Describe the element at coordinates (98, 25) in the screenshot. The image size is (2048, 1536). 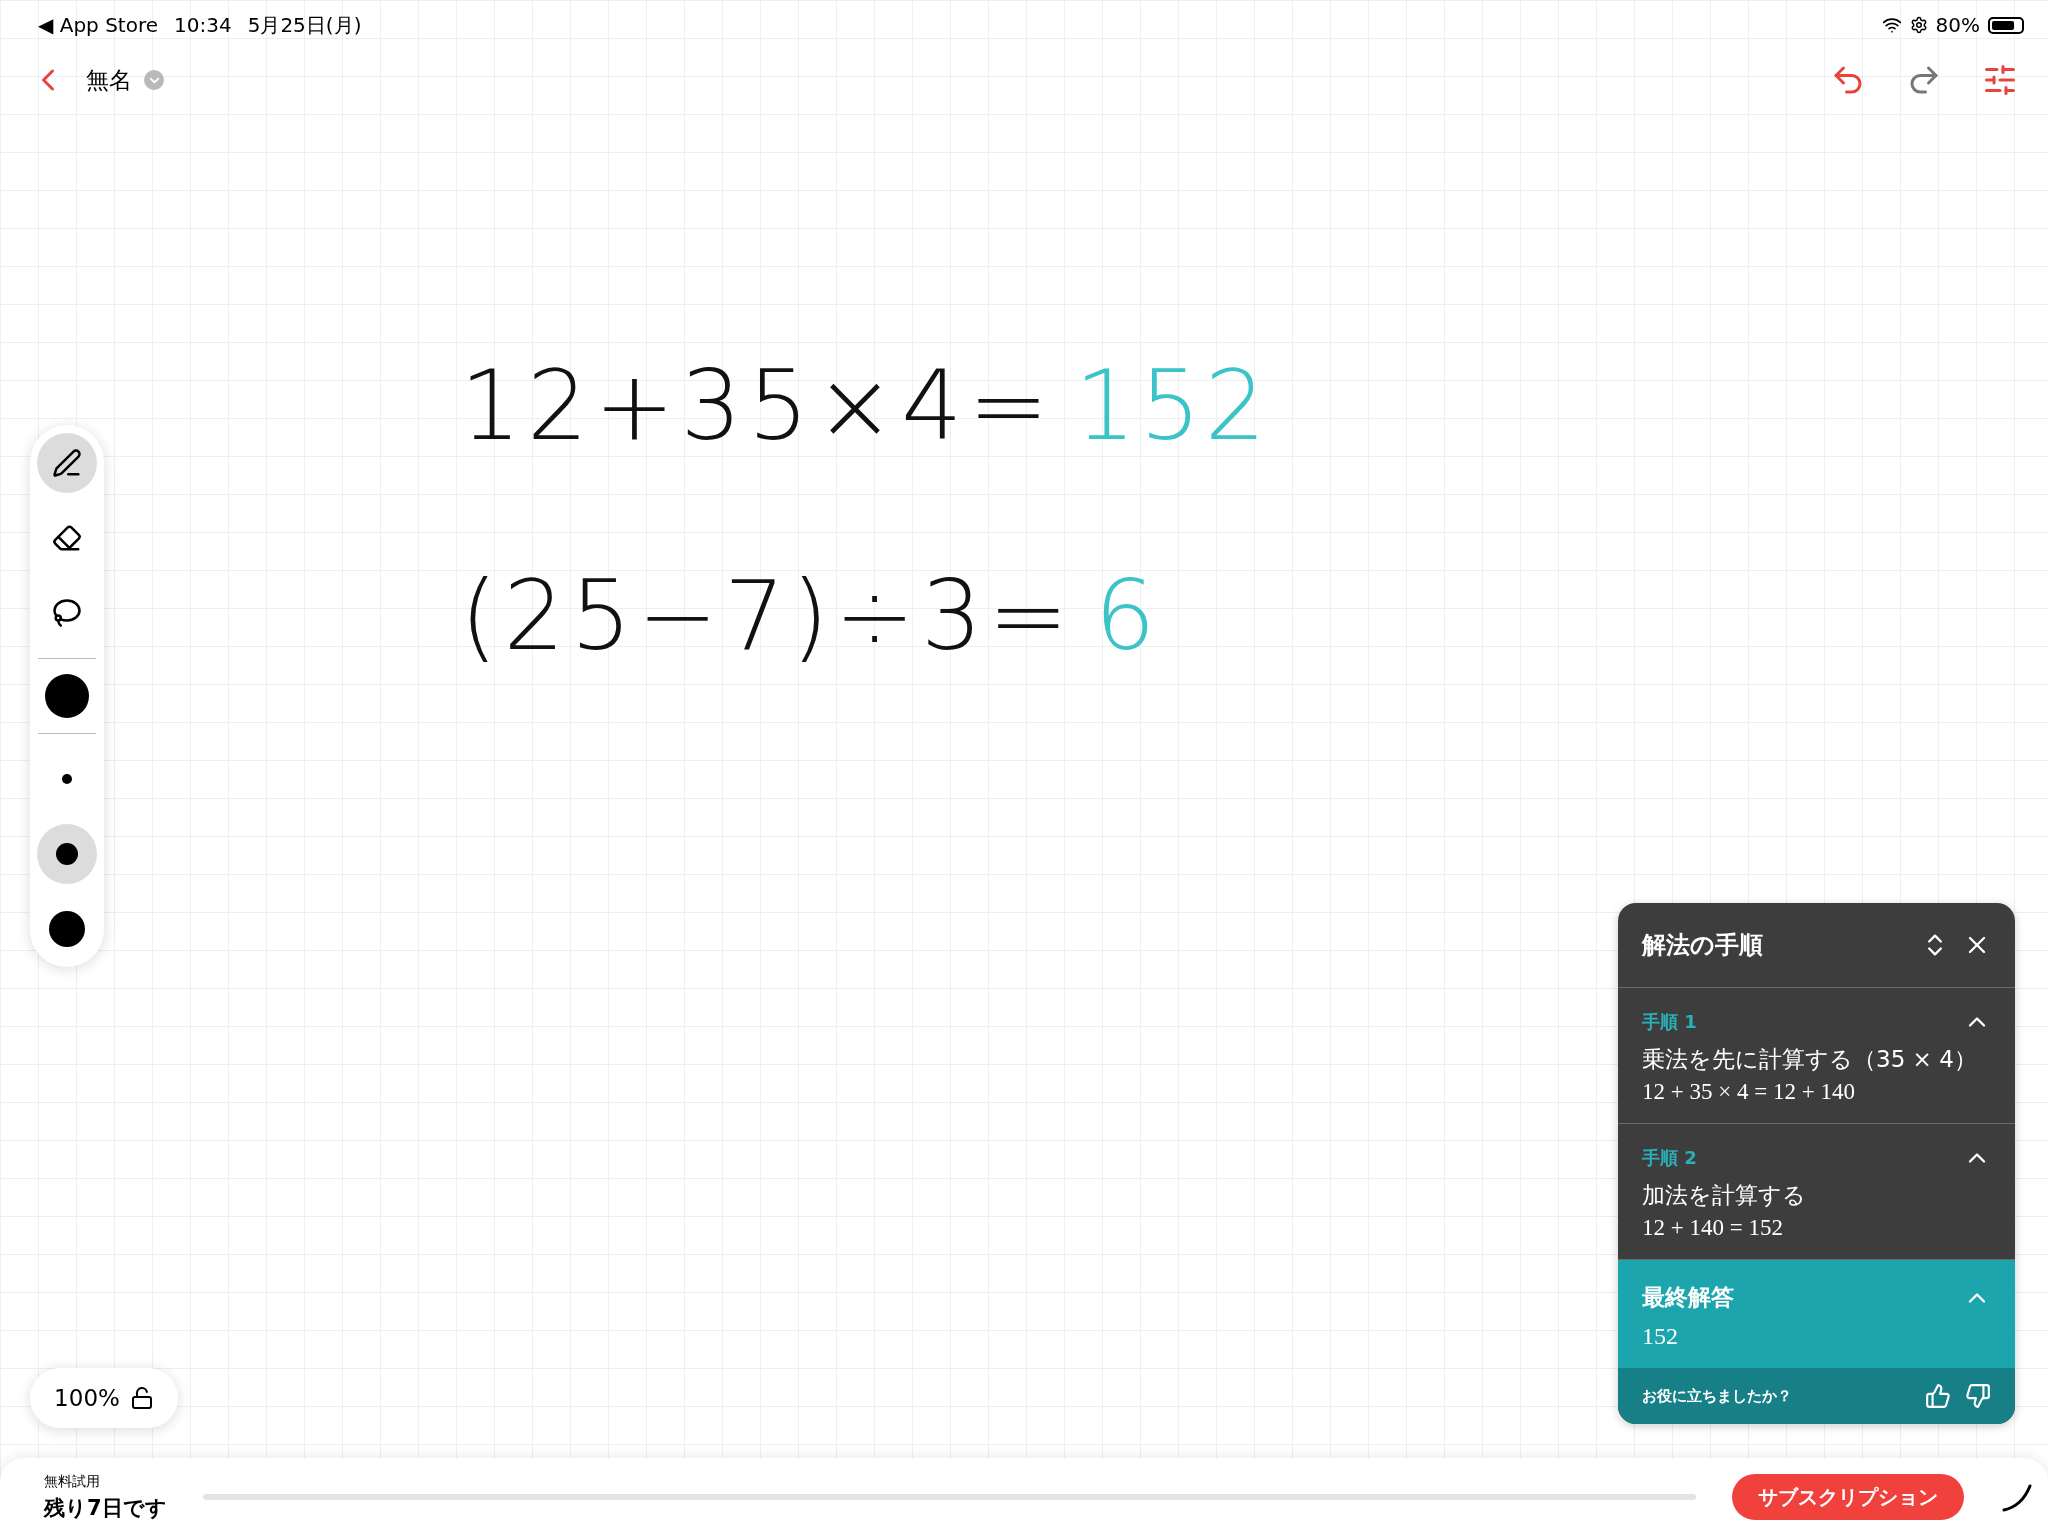
I see `back-to-app-link: ◀ App Store` at that location.